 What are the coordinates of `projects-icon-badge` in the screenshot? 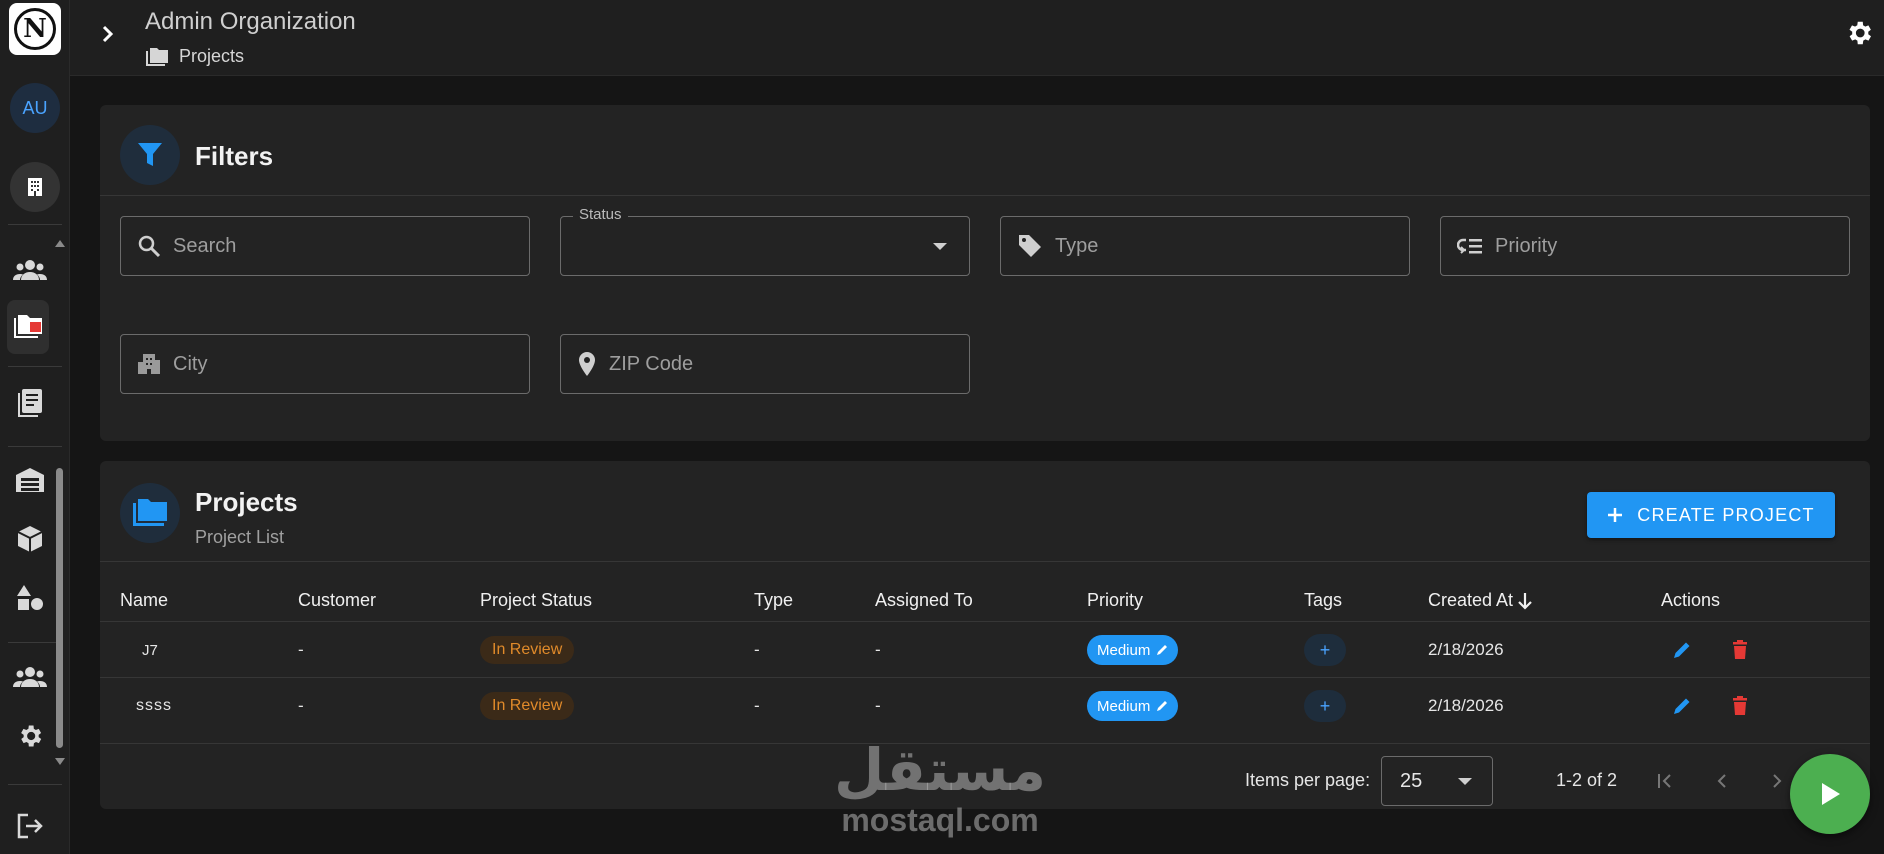 It's located at (150, 513).